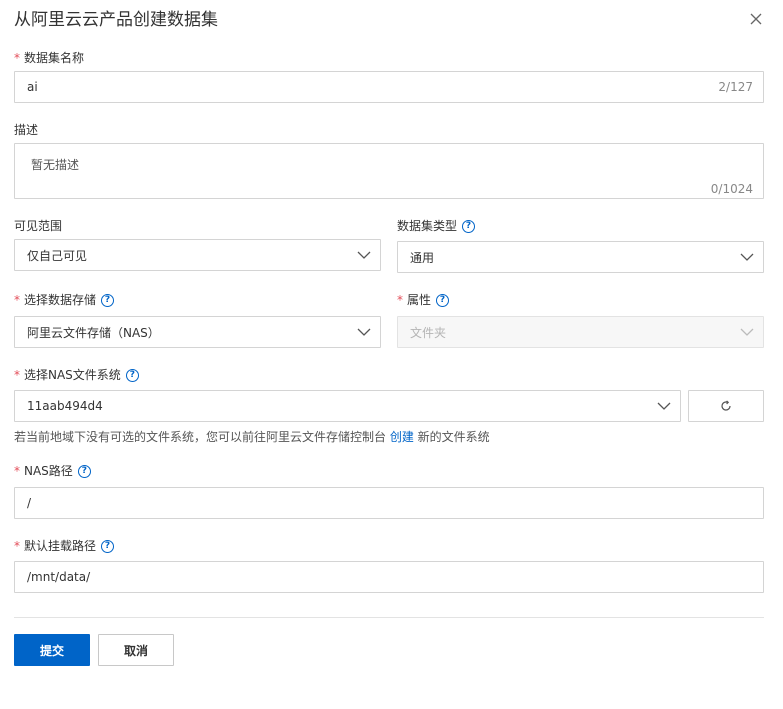 This screenshot has width=783, height=709. What do you see at coordinates (72, 375) in the screenshot?
I see `nas-fs-label-text: 选择NAS文件系统` at bounding box center [72, 375].